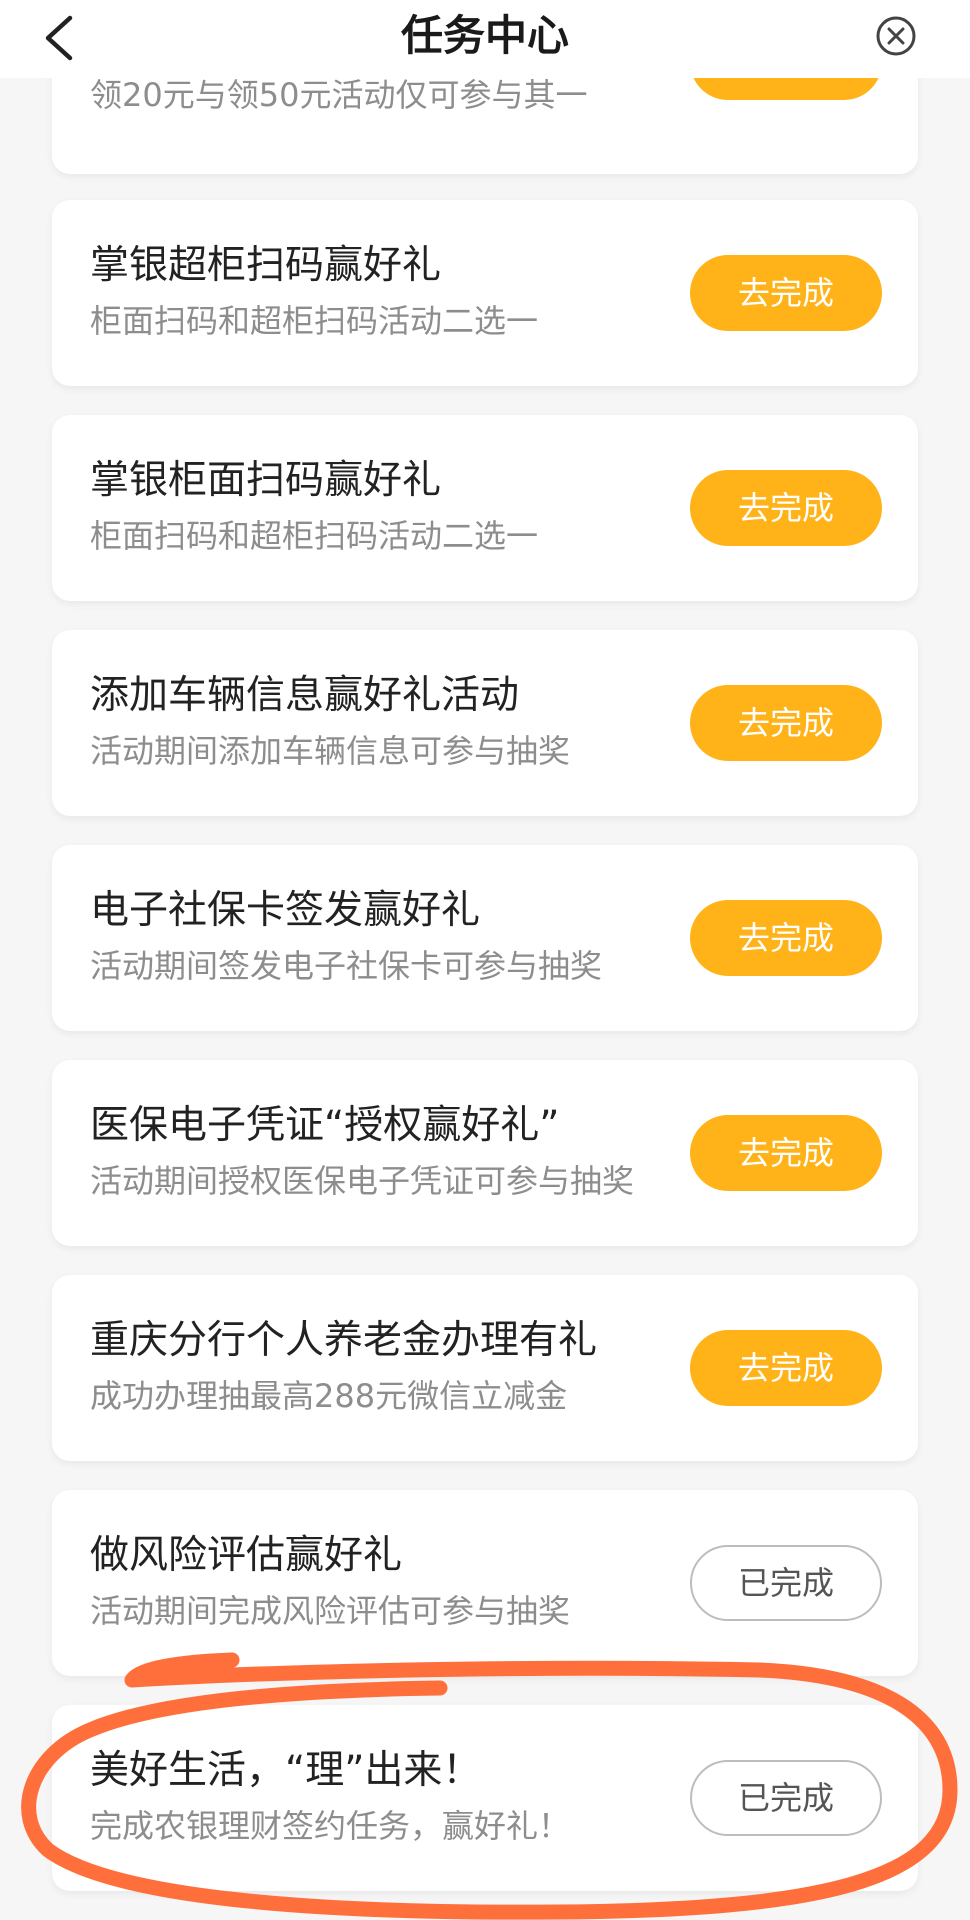 The width and height of the screenshot is (970, 1920). What do you see at coordinates (485, 508) in the screenshot?
I see `task-card-2: 掌银柜面扫码赢好礼 柜面扫码和超柜扫码活动二选一 去完成` at bounding box center [485, 508].